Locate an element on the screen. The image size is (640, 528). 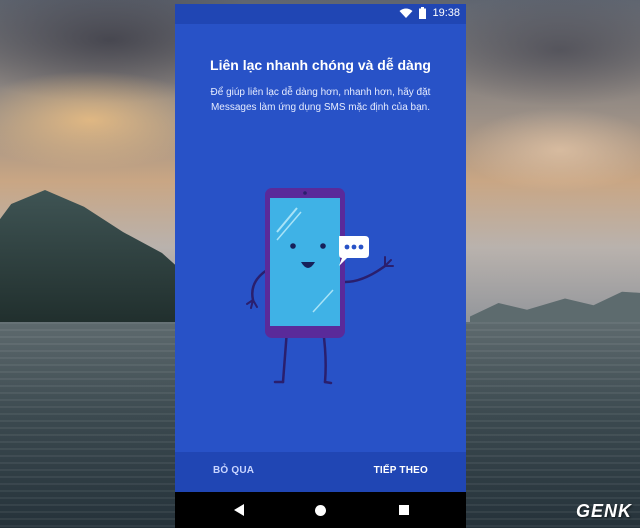
footer-bar: BỎ QUA TIẾP THEO is located at coordinates (320, 472).